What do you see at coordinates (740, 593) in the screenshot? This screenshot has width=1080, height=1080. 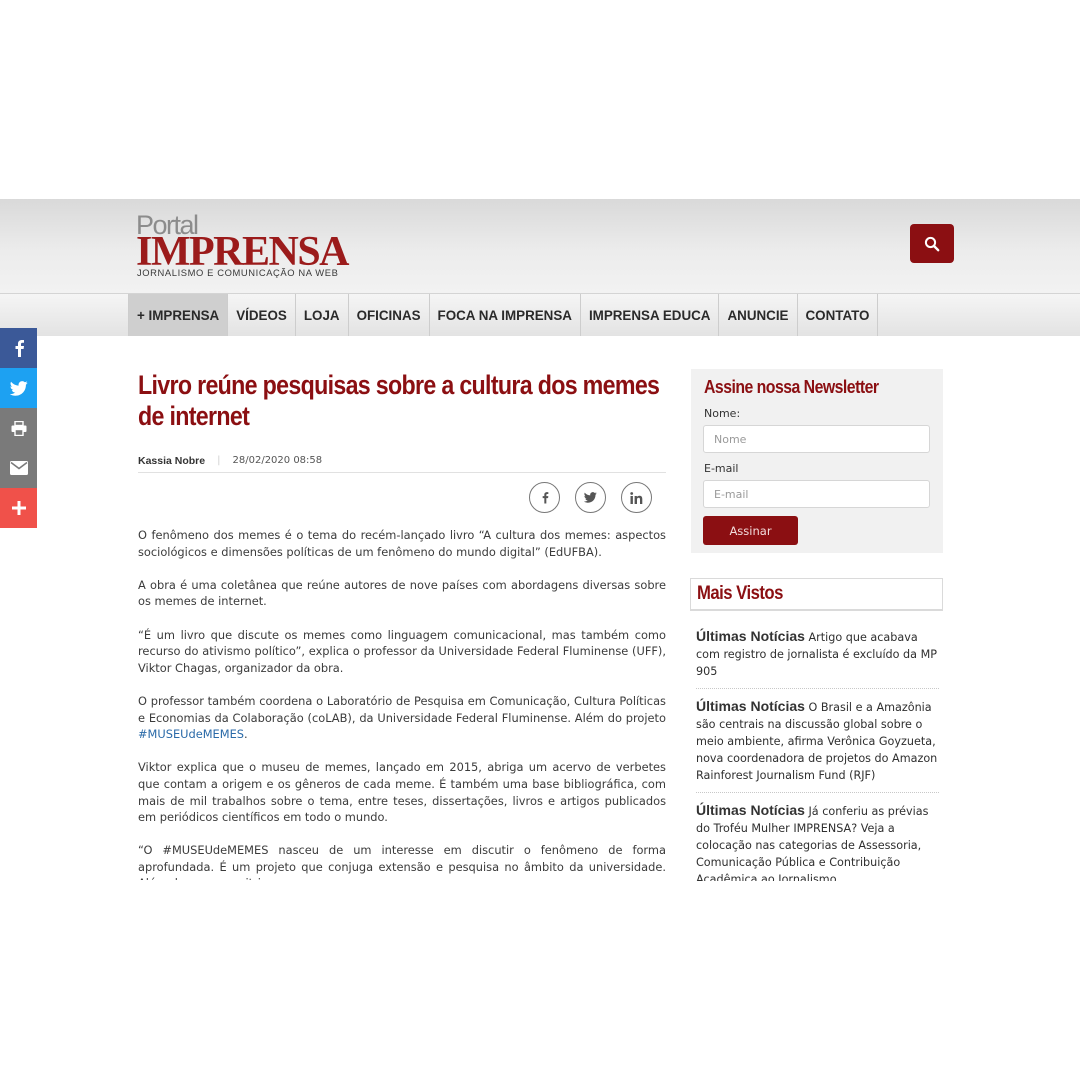 I see `mais-vistos-title: Mais Vistos` at bounding box center [740, 593].